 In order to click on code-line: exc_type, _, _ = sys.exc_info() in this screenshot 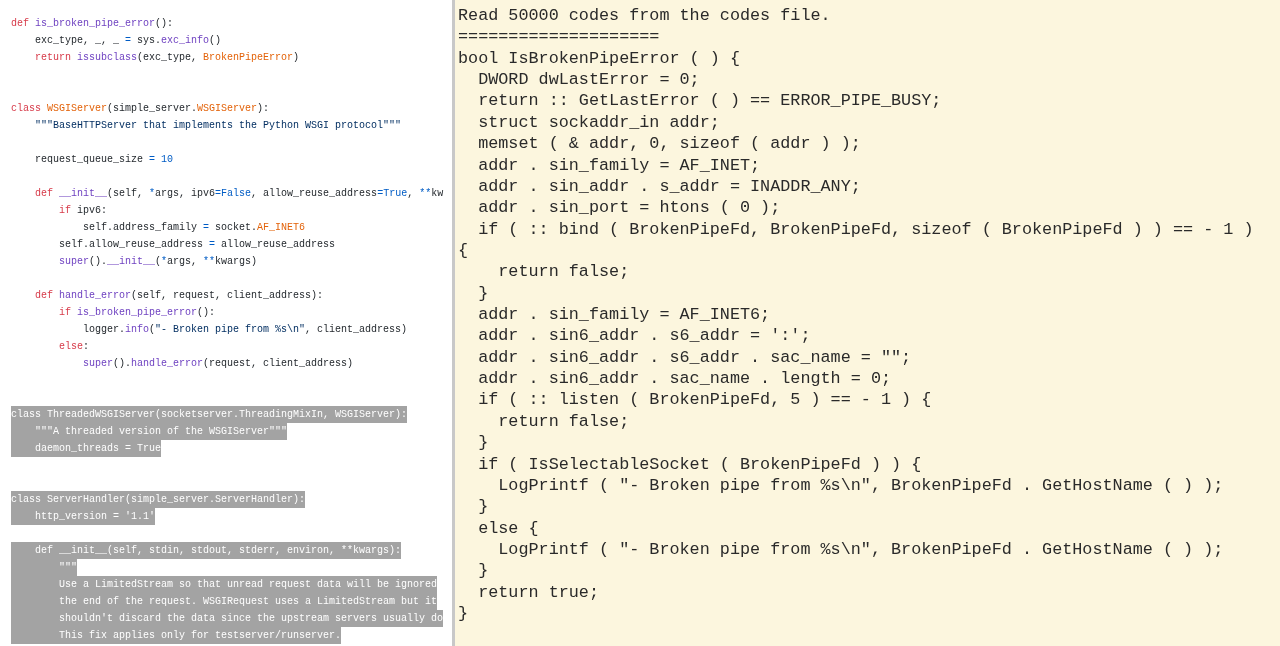, I will do `click(128, 41)`.